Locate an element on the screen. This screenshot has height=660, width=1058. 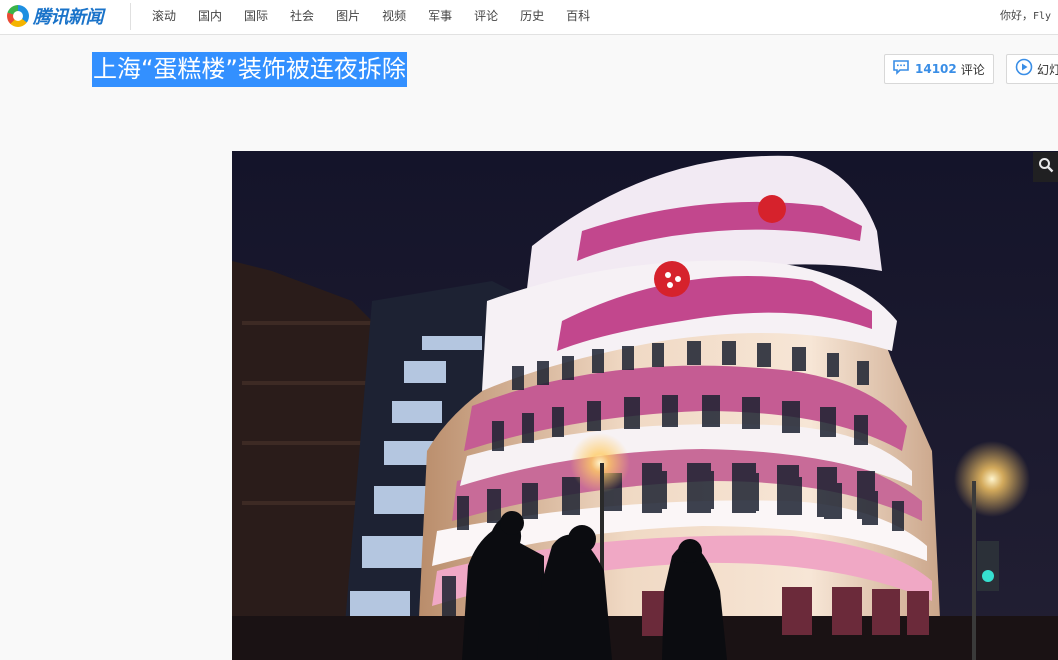
channel-nav: 滚动 国内 国际 社会 图片 视频 军事 评论 历史 百科 is located at coordinates (382, 15).